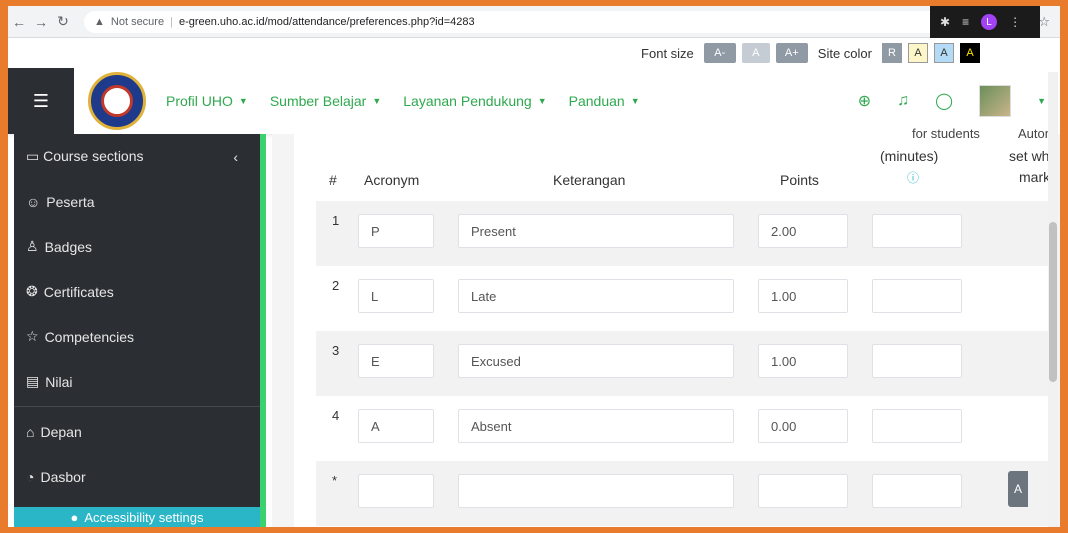 Image resolution: width=1068 pixels, height=533 pixels. Describe the element at coordinates (1018, 489) in the screenshot. I see `add-button: A` at that location.